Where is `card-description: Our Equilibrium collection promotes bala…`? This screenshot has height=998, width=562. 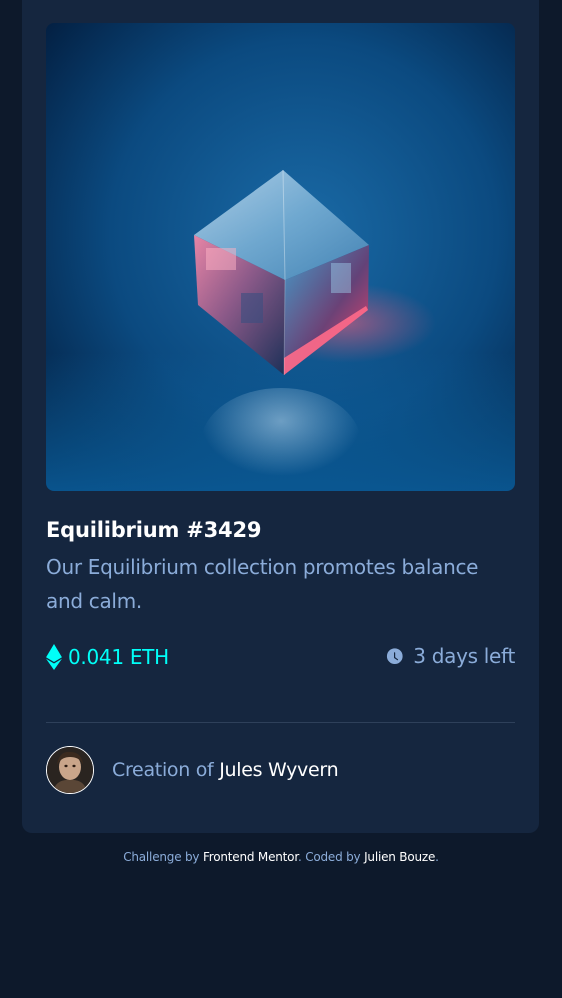
card-description: Our Equilibrium collection promotes bala… is located at coordinates (262, 584).